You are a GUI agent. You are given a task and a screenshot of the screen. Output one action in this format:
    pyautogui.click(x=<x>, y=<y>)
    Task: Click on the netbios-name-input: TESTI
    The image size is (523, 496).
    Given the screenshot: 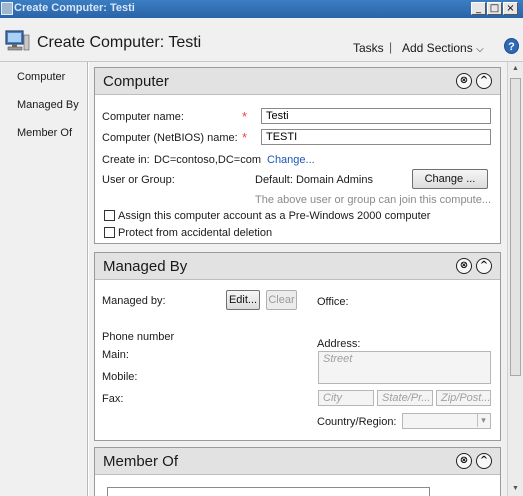 What is the action you would take?
    pyautogui.click(x=376, y=137)
    